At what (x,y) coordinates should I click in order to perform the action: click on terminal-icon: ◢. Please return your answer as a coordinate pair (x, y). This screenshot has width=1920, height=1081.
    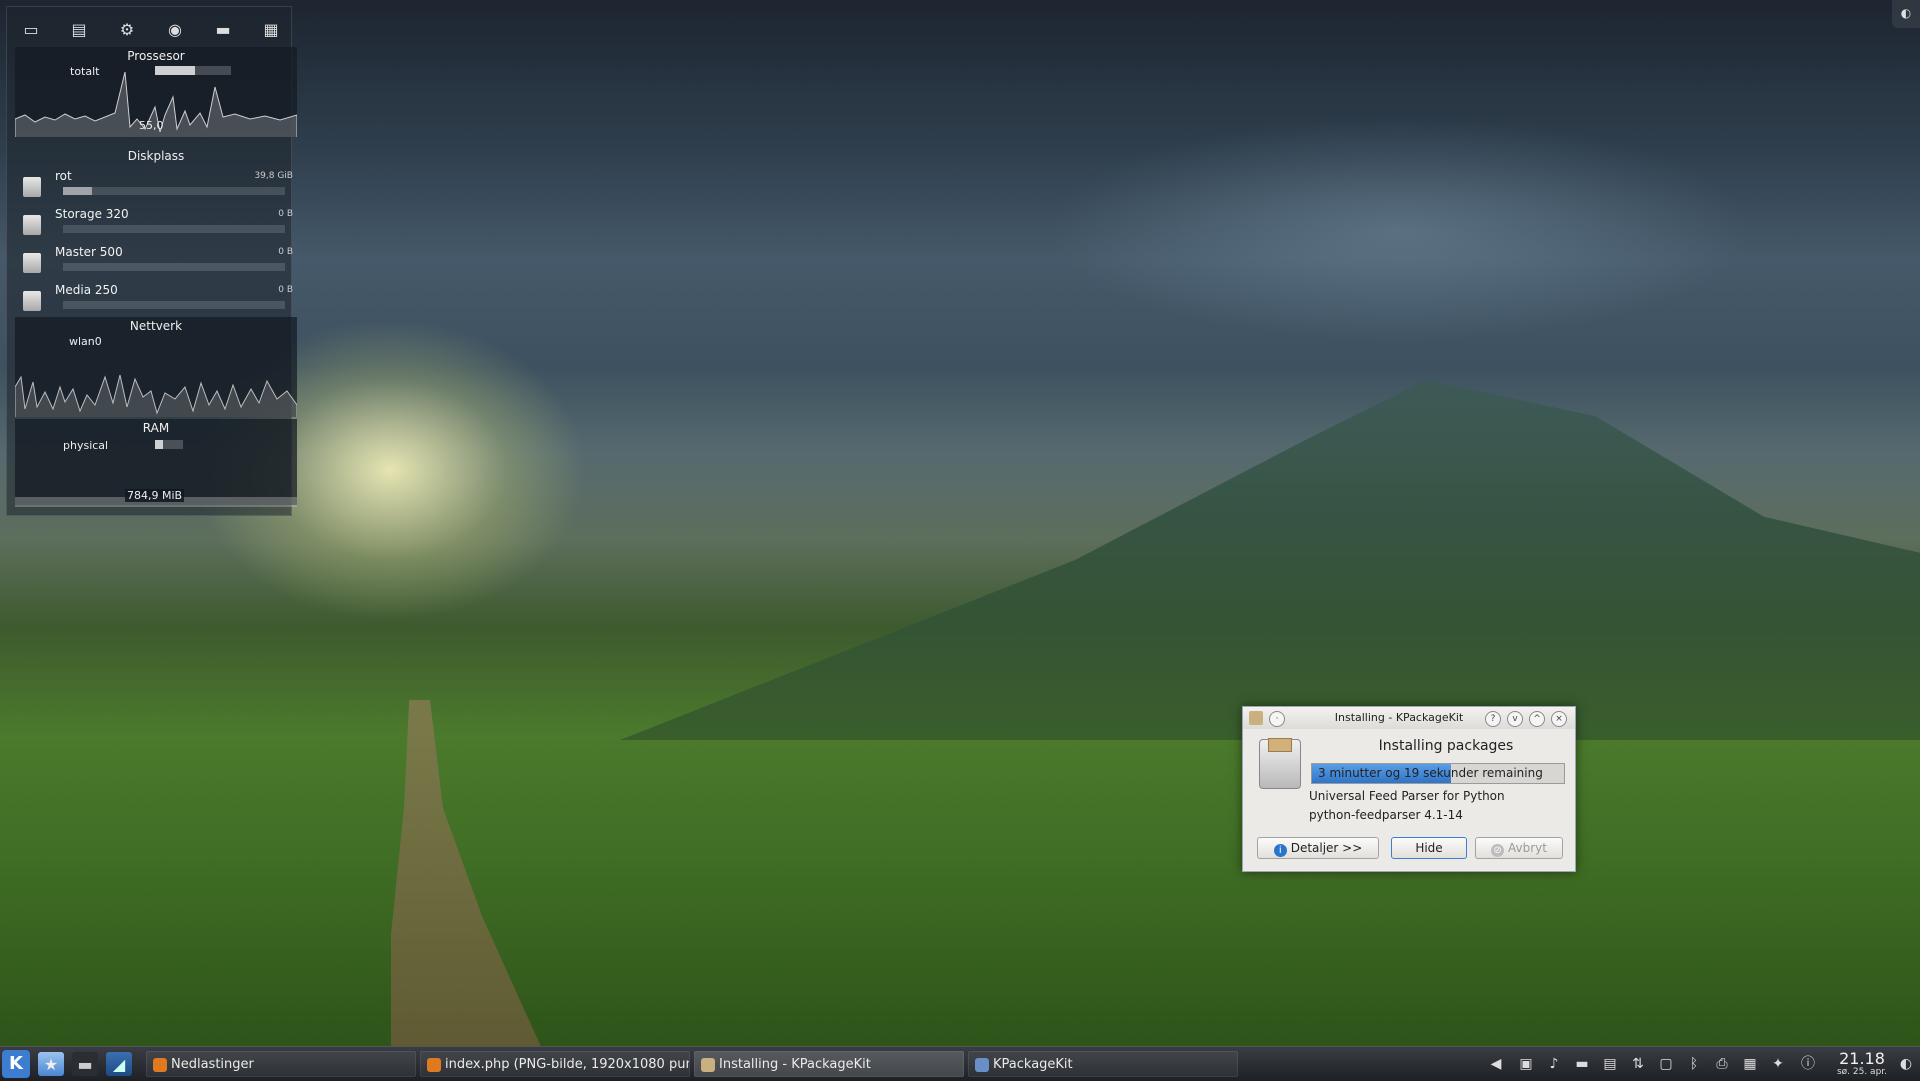
    Looking at the image, I should click on (119, 1064).